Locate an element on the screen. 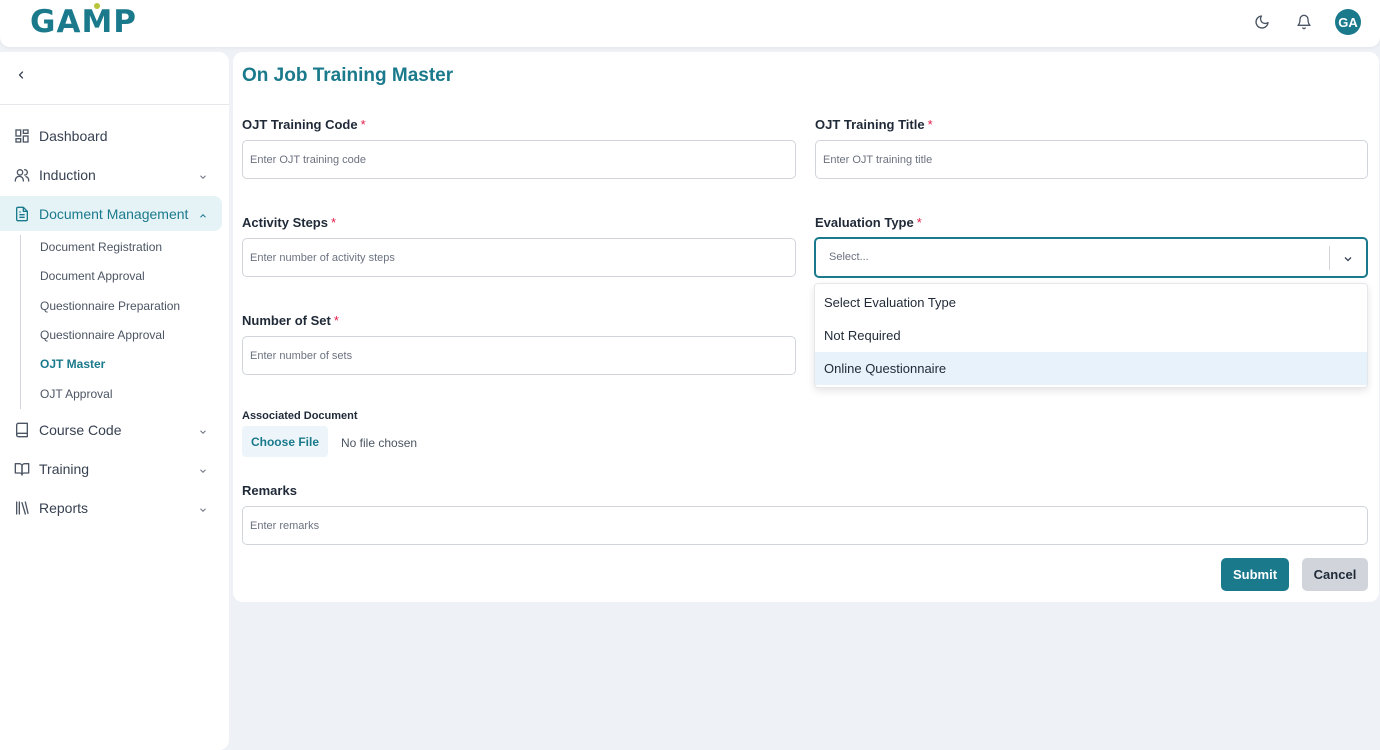 The image size is (1380, 750). training-code-label: OJT Training Code * is located at coordinates (304, 124).